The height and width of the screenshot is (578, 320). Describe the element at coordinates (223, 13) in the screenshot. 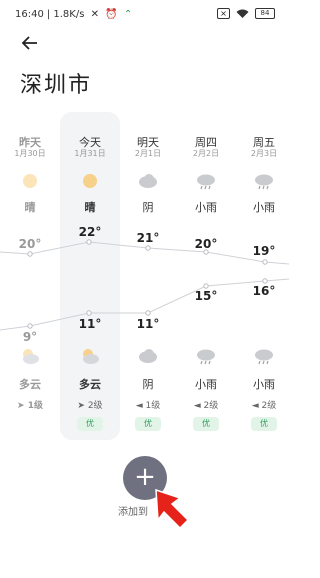

I see `sim-icon: ×` at that location.